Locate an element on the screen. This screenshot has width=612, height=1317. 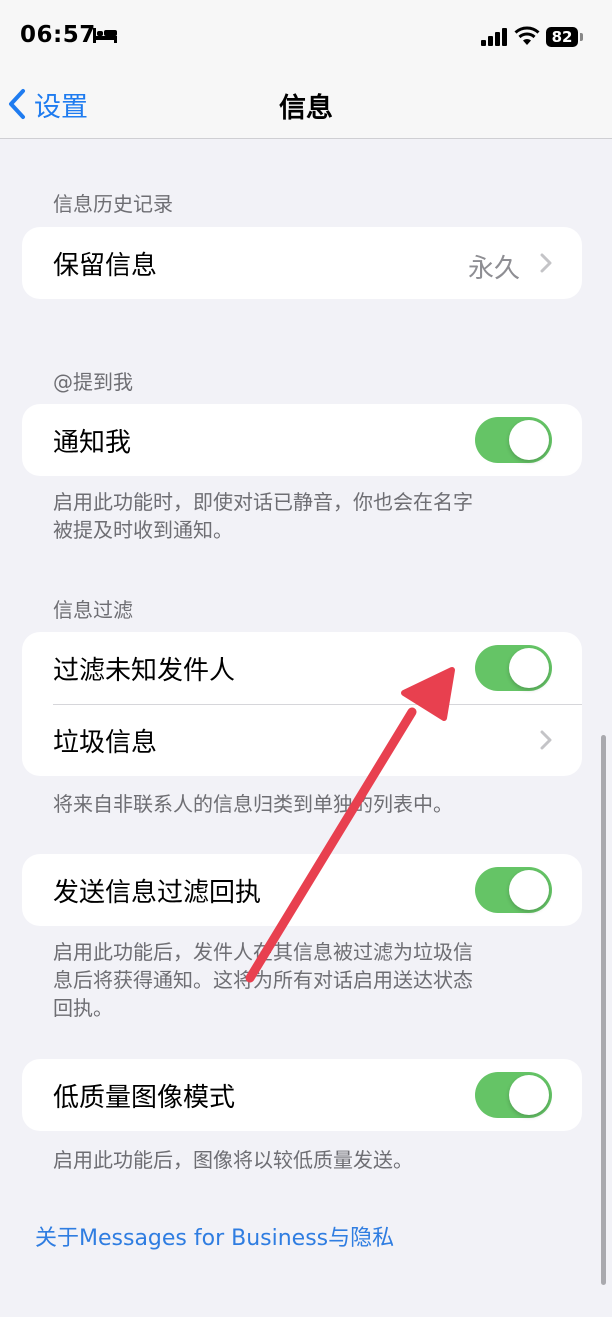
notify-me-toggle is located at coordinates (513, 440).